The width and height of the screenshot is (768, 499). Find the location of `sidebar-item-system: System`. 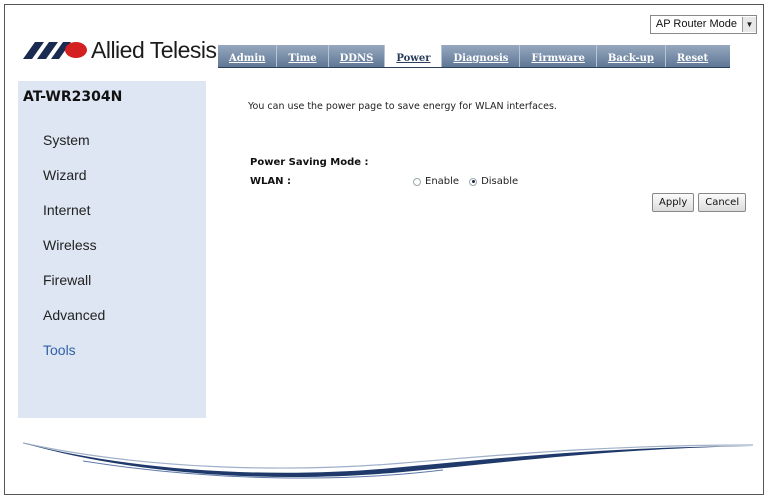

sidebar-item-system: System is located at coordinates (74, 147).